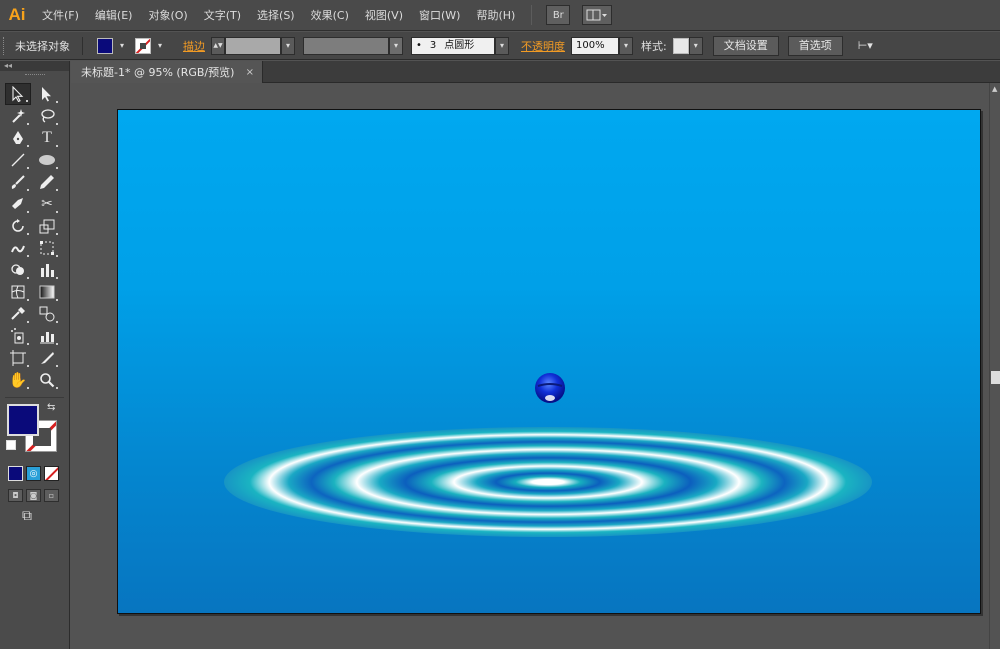  What do you see at coordinates (17, 14) in the screenshot?
I see `app-logo: Ai` at bounding box center [17, 14].